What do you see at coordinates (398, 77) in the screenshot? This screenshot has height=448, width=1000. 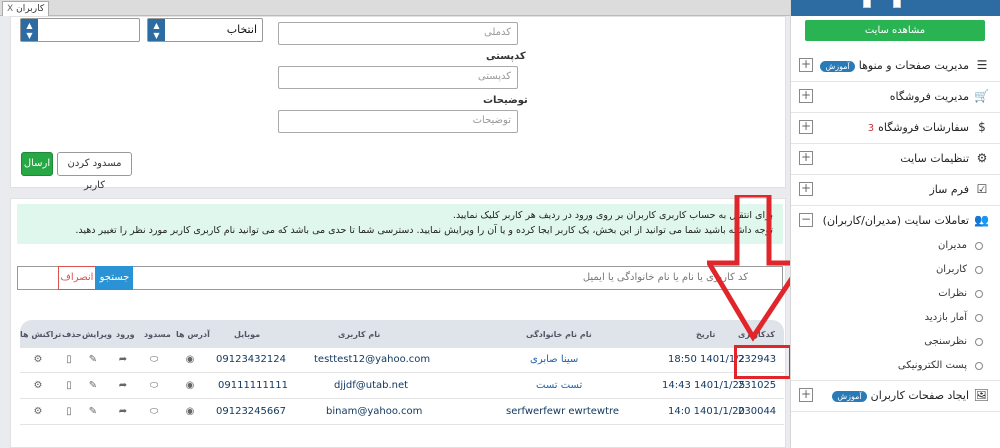 I see `postal-code-input: کدپستی` at bounding box center [398, 77].